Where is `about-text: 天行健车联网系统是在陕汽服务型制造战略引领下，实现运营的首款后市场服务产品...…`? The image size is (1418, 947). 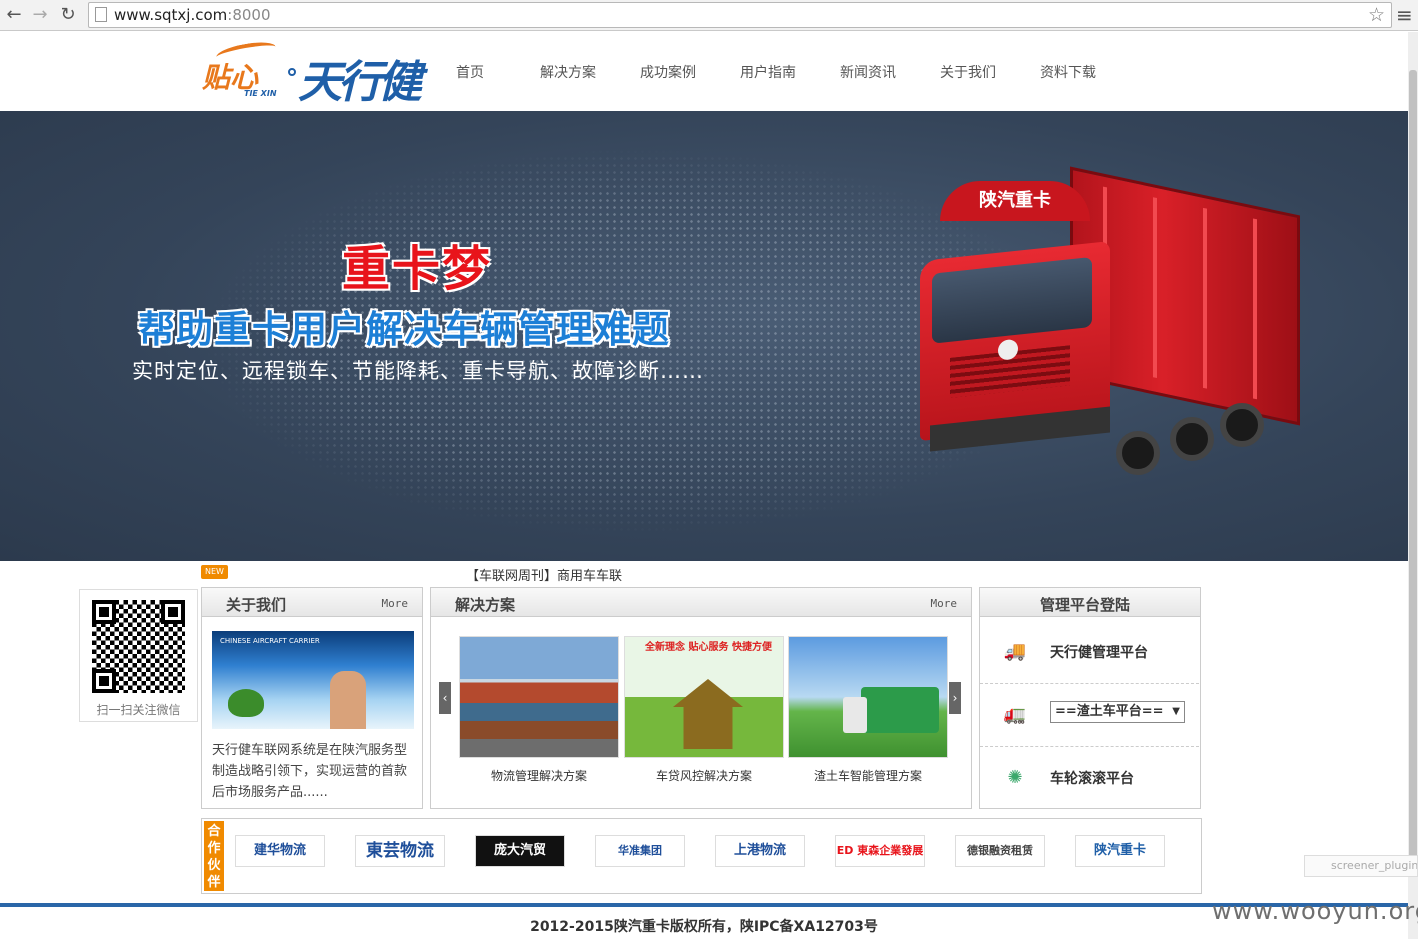 about-text: 天行健车联网系统是在陕汽服务型制造战略引领下，实现运营的首款后市场服务产品...… is located at coordinates (310, 771).